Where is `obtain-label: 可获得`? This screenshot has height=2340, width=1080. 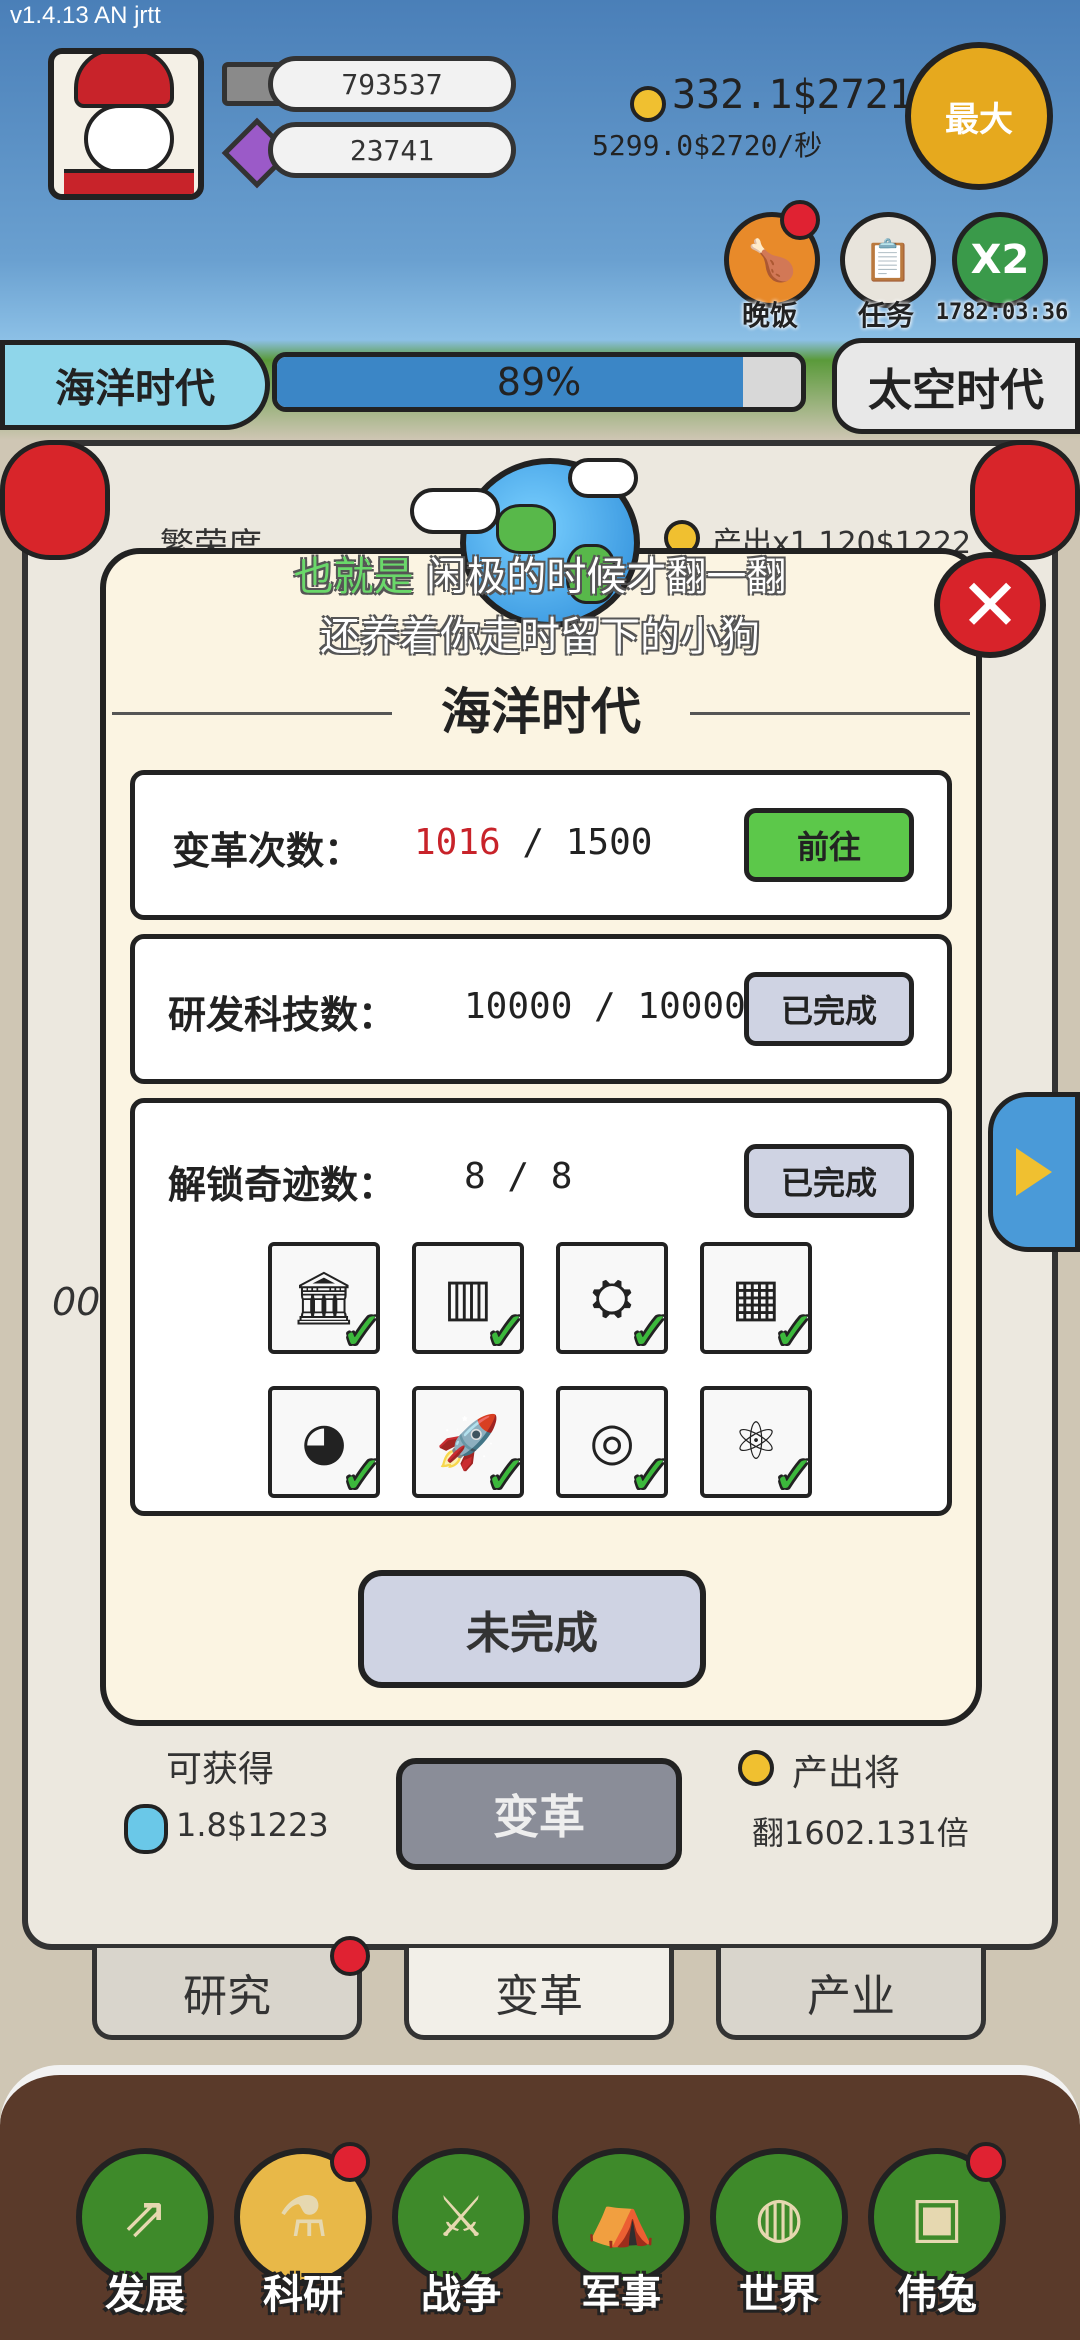
obtain-label: 可获得 is located at coordinates (220, 1769).